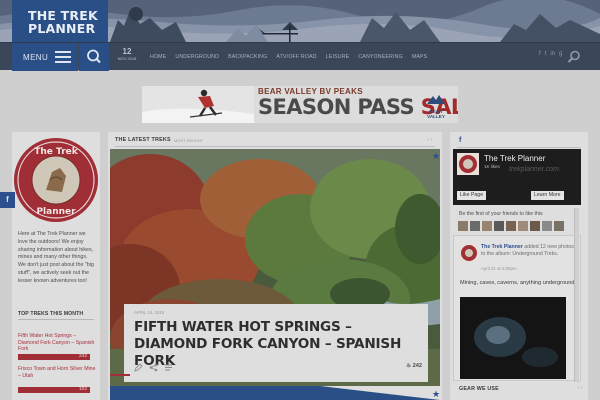  Describe the element at coordinates (534, 169) in the screenshot. I see `cover-watermark: trekplanner.com` at that location.